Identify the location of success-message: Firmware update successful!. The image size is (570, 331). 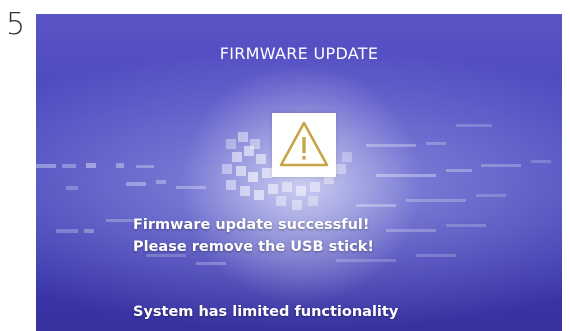
(251, 225).